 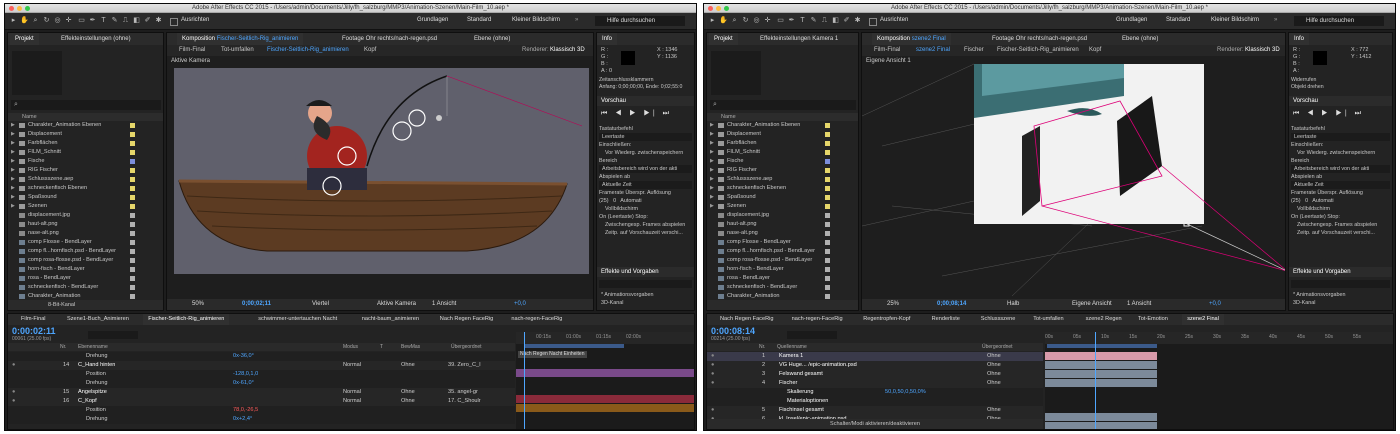 What do you see at coordinates (245, 374) in the screenshot?
I see `property-value: -128,0,1,0` at bounding box center [245, 374].